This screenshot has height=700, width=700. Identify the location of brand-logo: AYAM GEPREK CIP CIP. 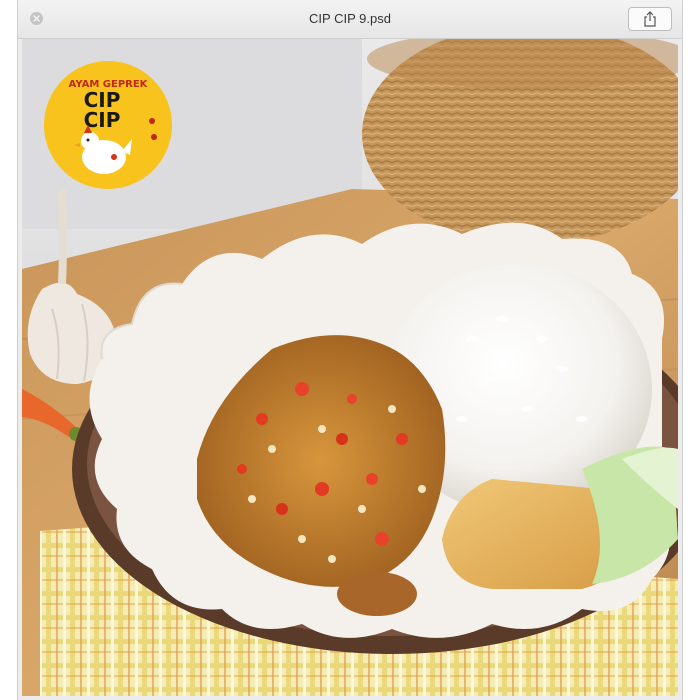
(108, 125).